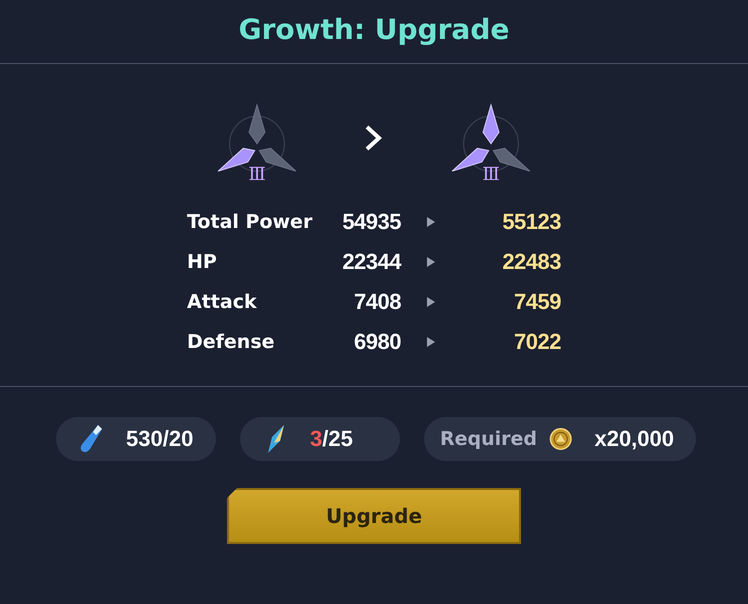 Image resolution: width=748 pixels, height=604 pixels. Describe the element at coordinates (371, 262) in the screenshot. I see `current-value: 22344` at that location.